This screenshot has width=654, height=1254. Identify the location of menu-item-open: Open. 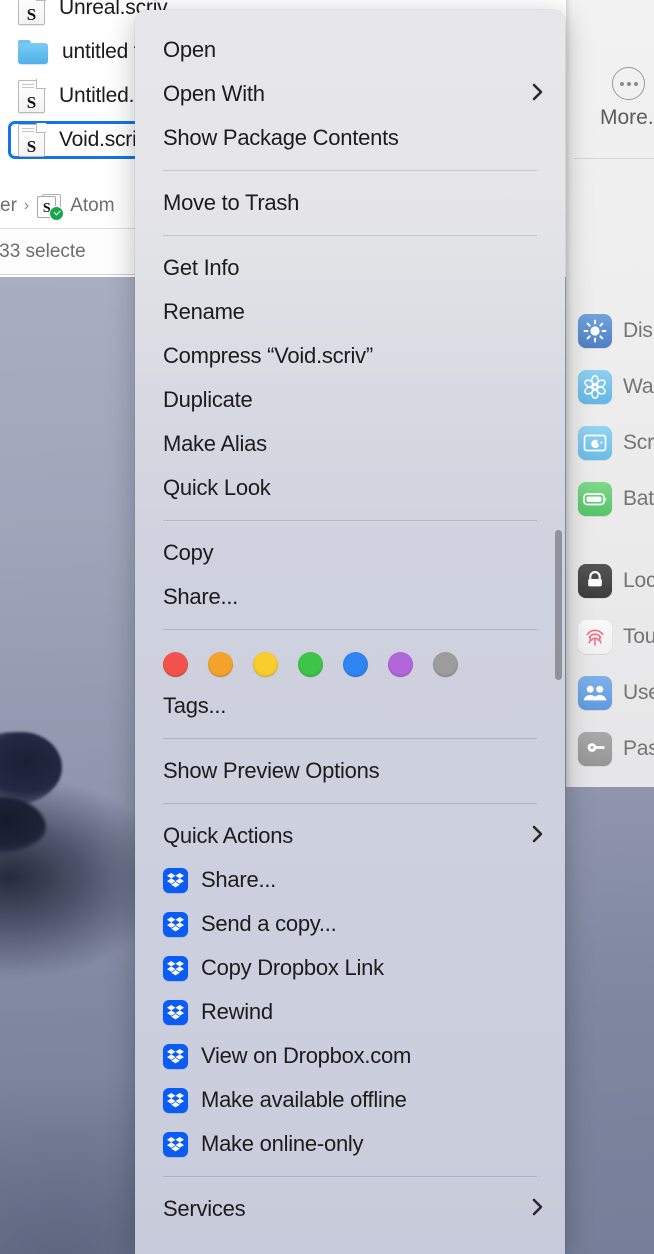
(350, 50).